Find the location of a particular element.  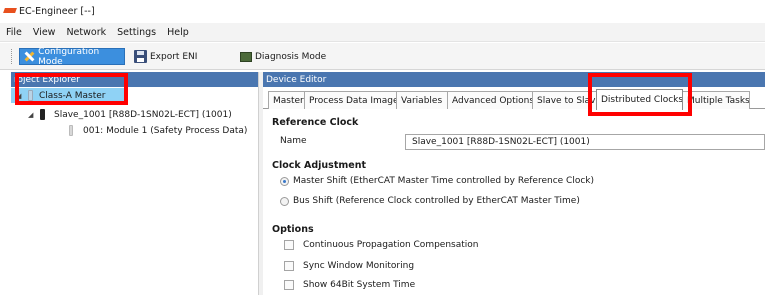

tab-multiple-tasks: Multiple Tasks is located at coordinates (716, 100).